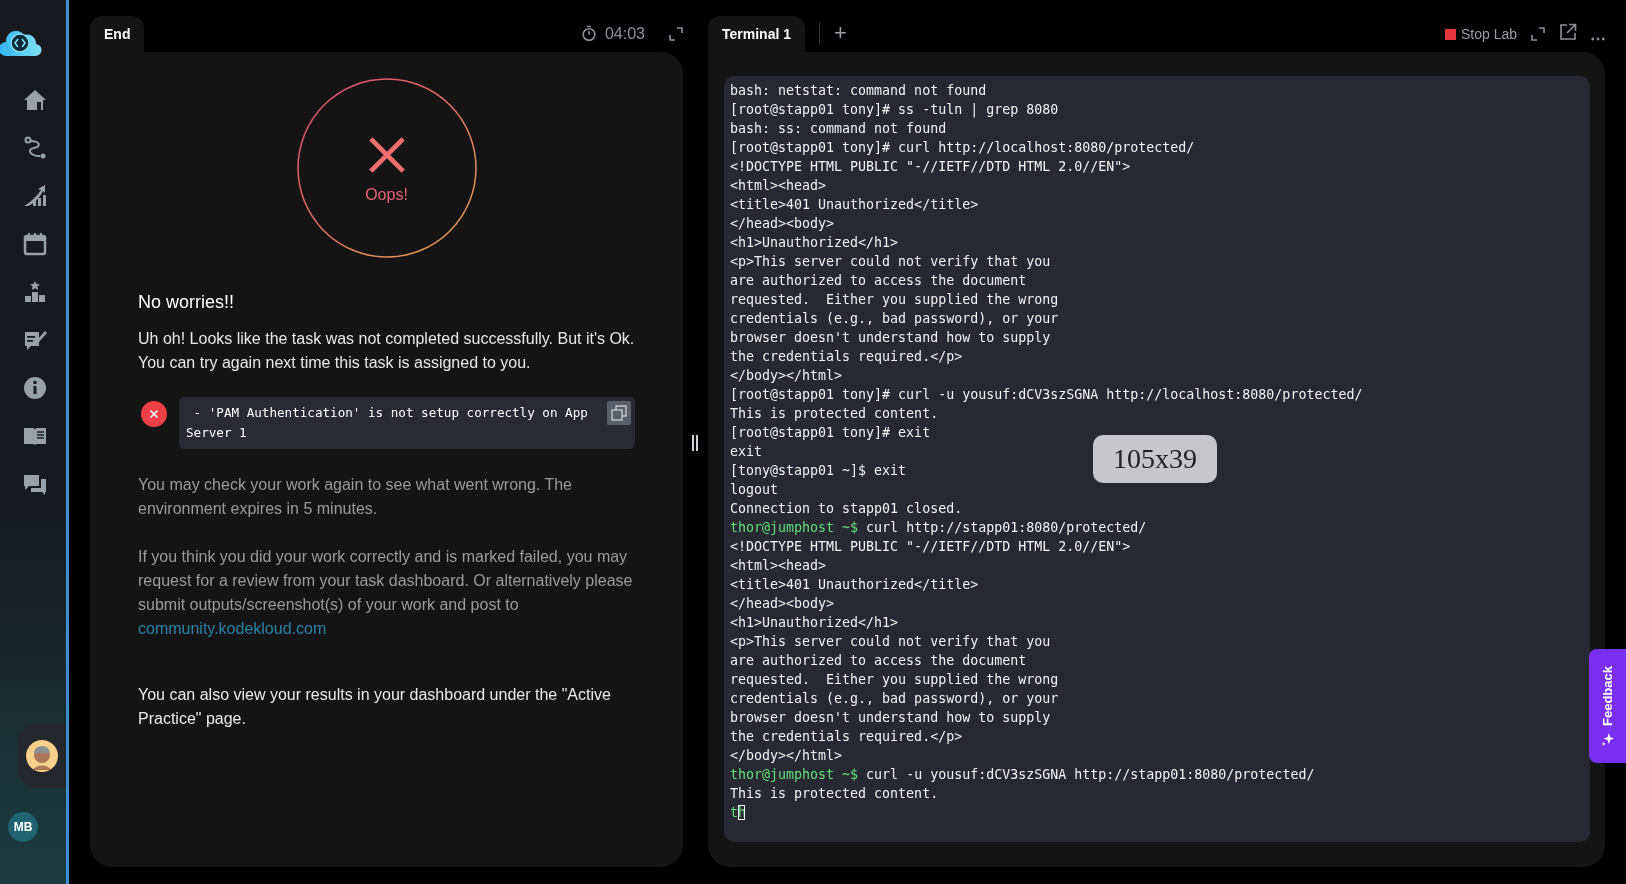 This screenshot has width=1626, height=884. What do you see at coordinates (624, 34) in the screenshot?
I see `timer-text: 04:03` at bounding box center [624, 34].